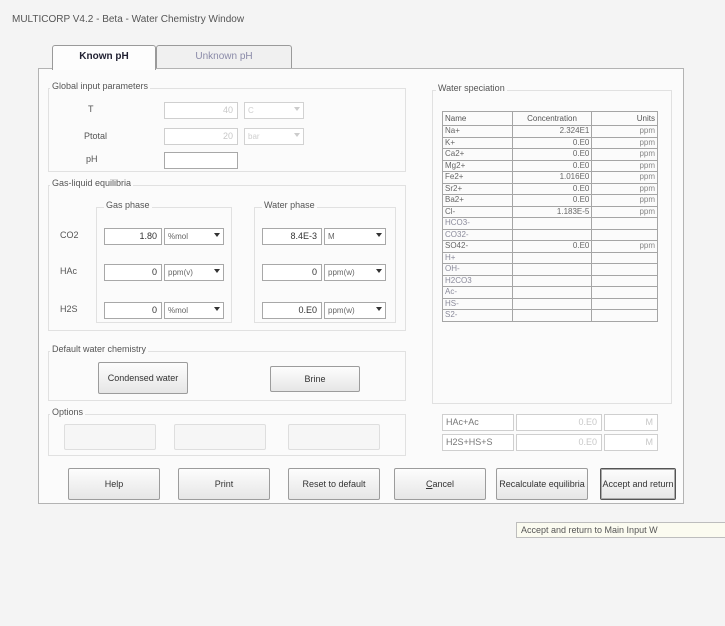 Image resolution: width=725 pixels, height=626 pixels. I want to click on condensed-water-button: Condensed water, so click(143, 378).